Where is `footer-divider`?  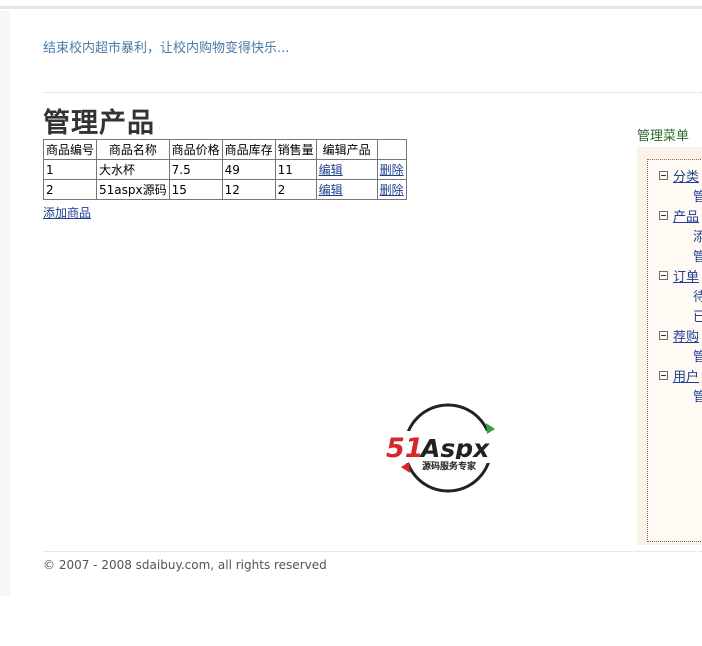
footer-divider is located at coordinates (372, 551).